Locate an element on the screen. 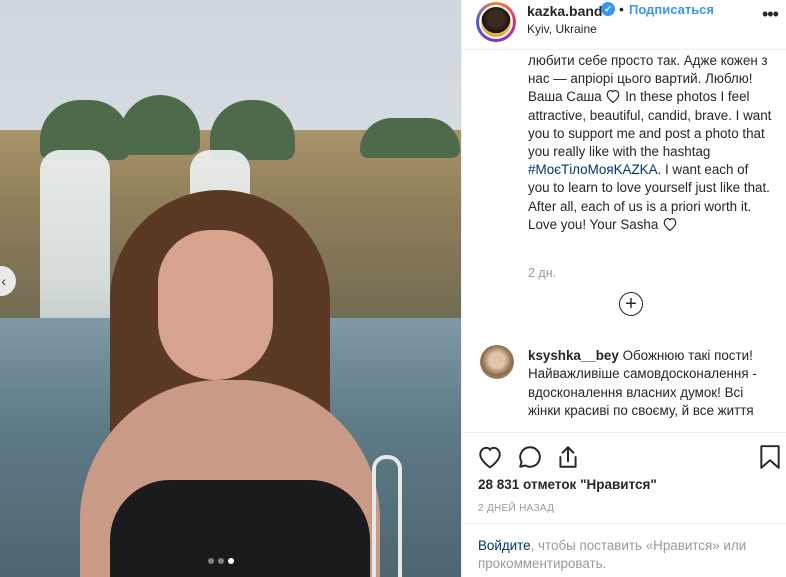 This screenshot has width=786, height=577. bookmark-icon is located at coordinates (770, 457).